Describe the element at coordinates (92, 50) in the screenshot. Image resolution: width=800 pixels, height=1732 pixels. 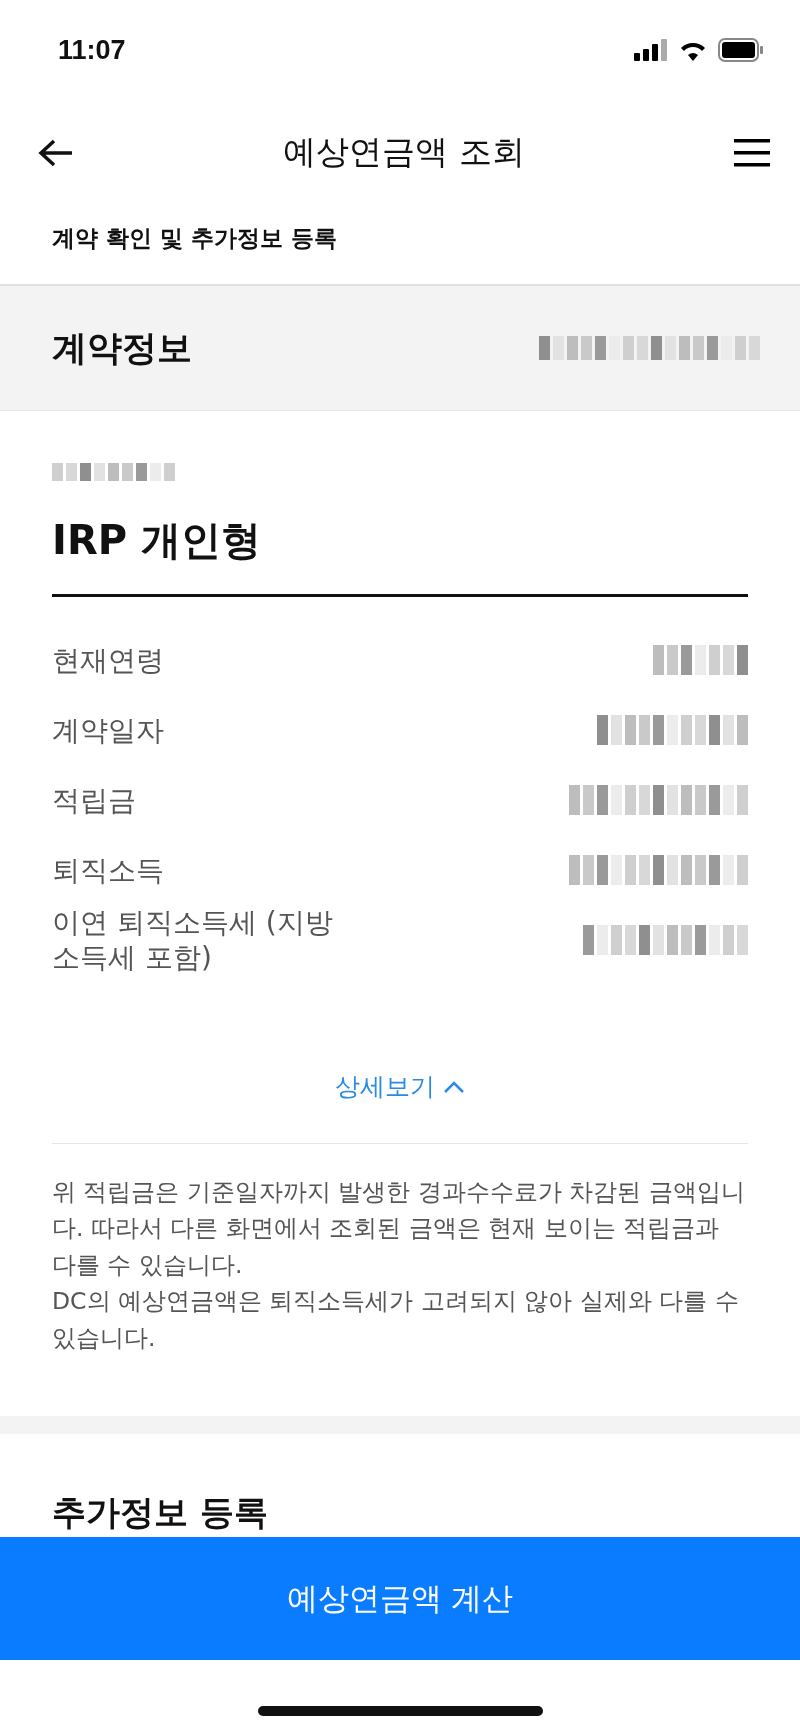
I see `status-time: 11:07` at that location.